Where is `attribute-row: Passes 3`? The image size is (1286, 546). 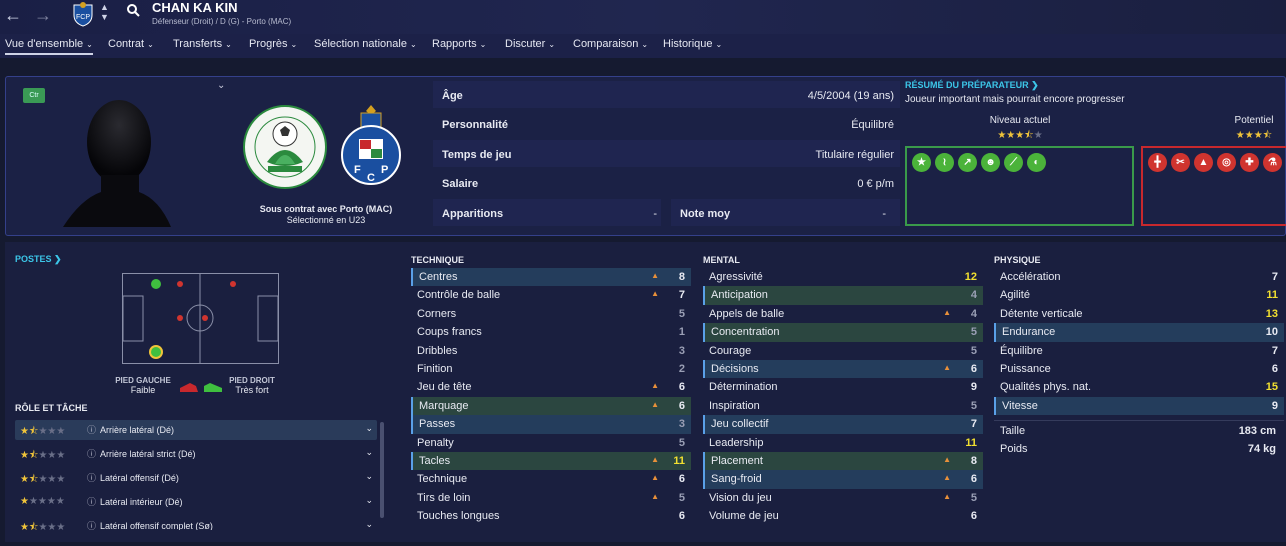 attribute-row: Passes 3 is located at coordinates (551, 424).